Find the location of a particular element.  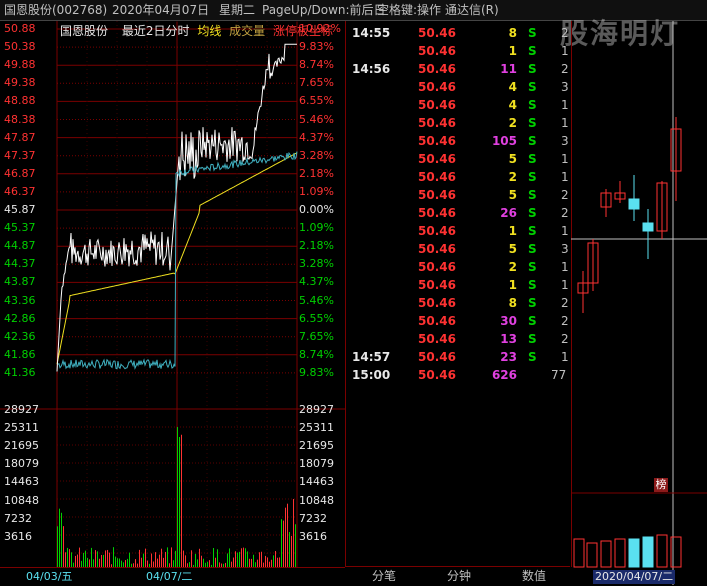

price-tick-label: 43.36 is located at coordinates (20, 300).